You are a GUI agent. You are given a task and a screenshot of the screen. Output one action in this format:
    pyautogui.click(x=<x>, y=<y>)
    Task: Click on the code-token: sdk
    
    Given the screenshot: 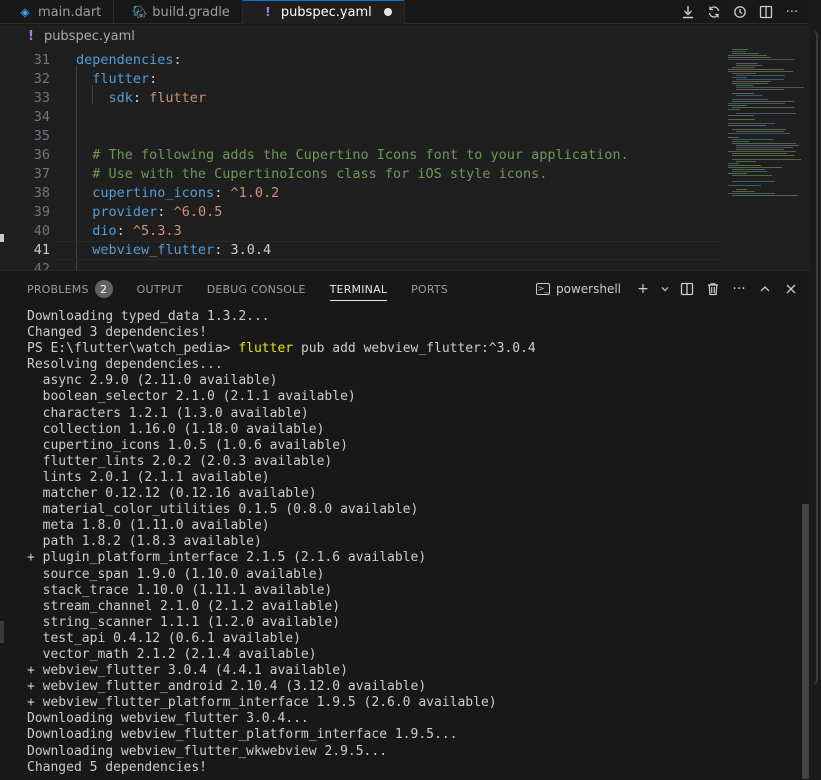 What is the action you would take?
    pyautogui.click(x=120, y=98)
    